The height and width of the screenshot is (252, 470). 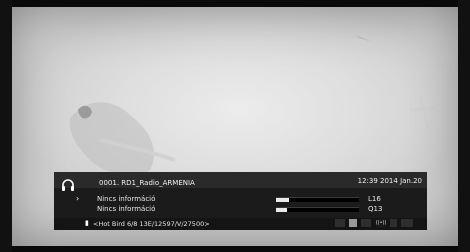 I want to click on signal-level-value: L16, so click(x=374, y=199).